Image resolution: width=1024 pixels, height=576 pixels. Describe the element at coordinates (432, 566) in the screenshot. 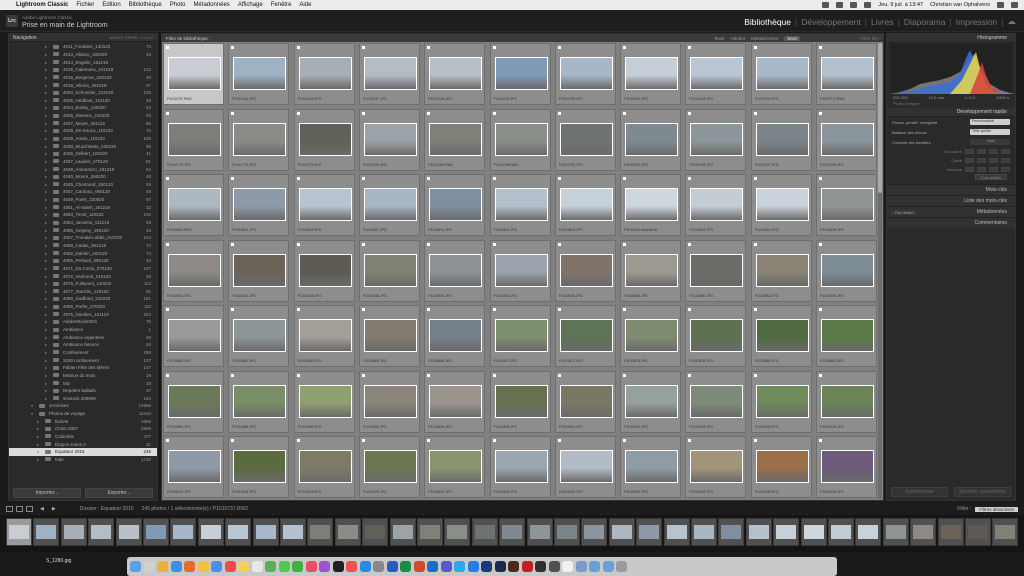

I see `outlook-icon` at that location.